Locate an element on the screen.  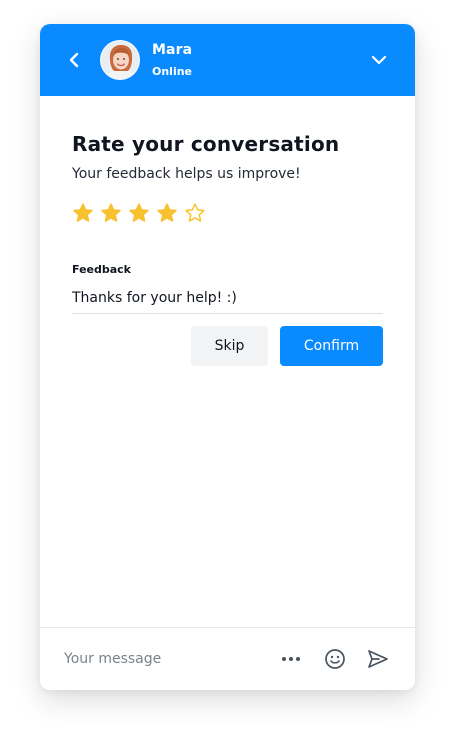
agent-name: Mara is located at coordinates (172, 50).